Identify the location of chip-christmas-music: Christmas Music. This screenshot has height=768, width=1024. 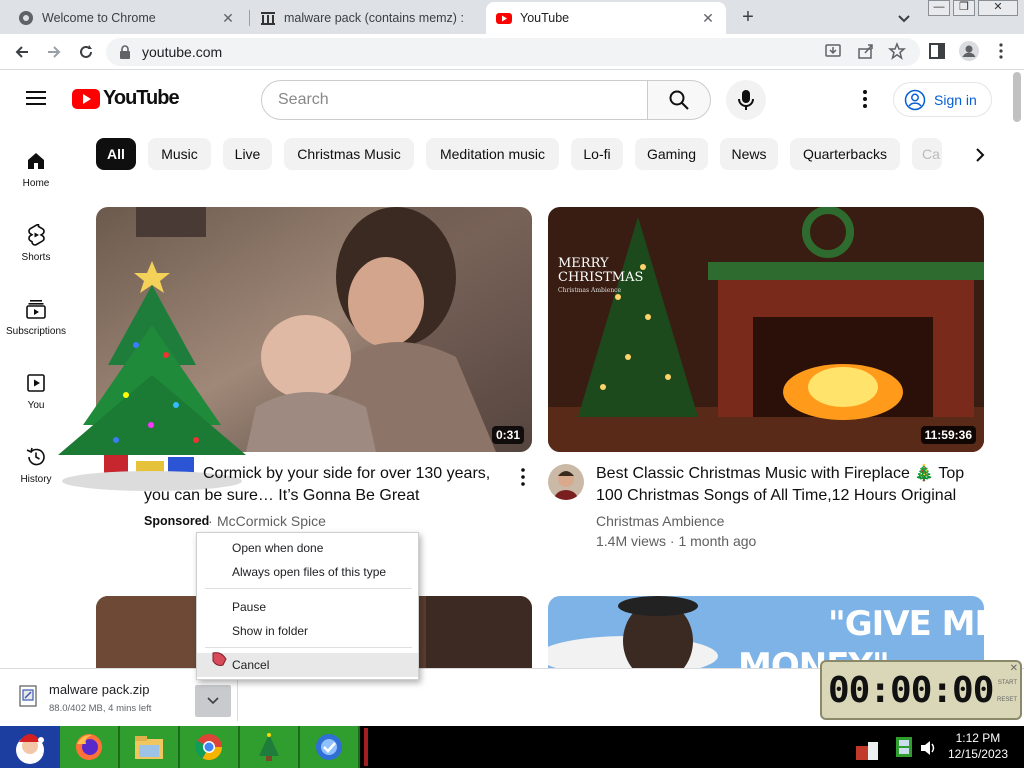
(349, 154).